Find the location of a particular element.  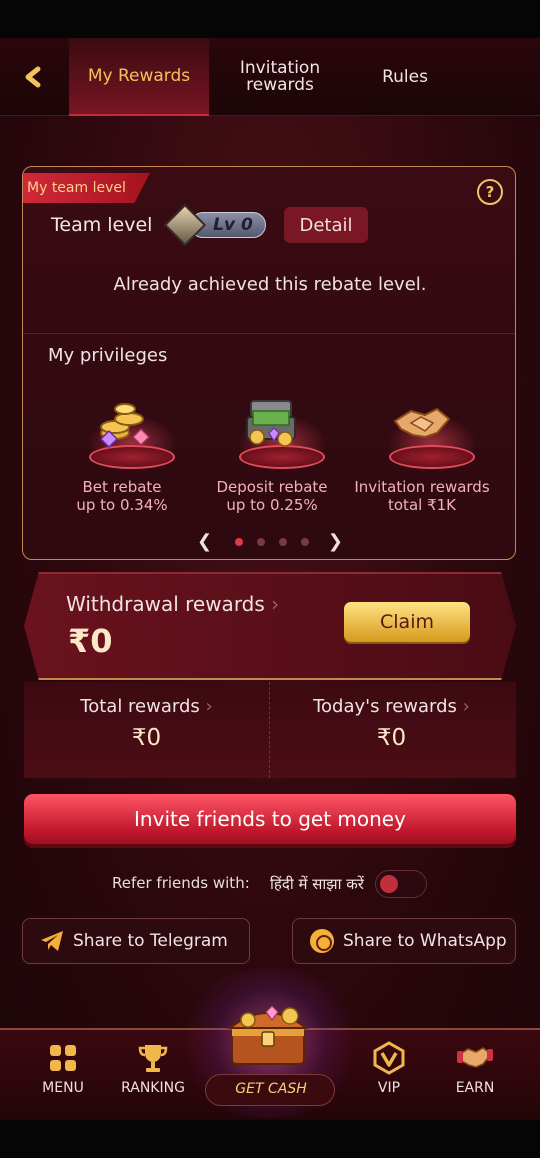

nav-menu-label: MENU is located at coordinates (63, 1088).